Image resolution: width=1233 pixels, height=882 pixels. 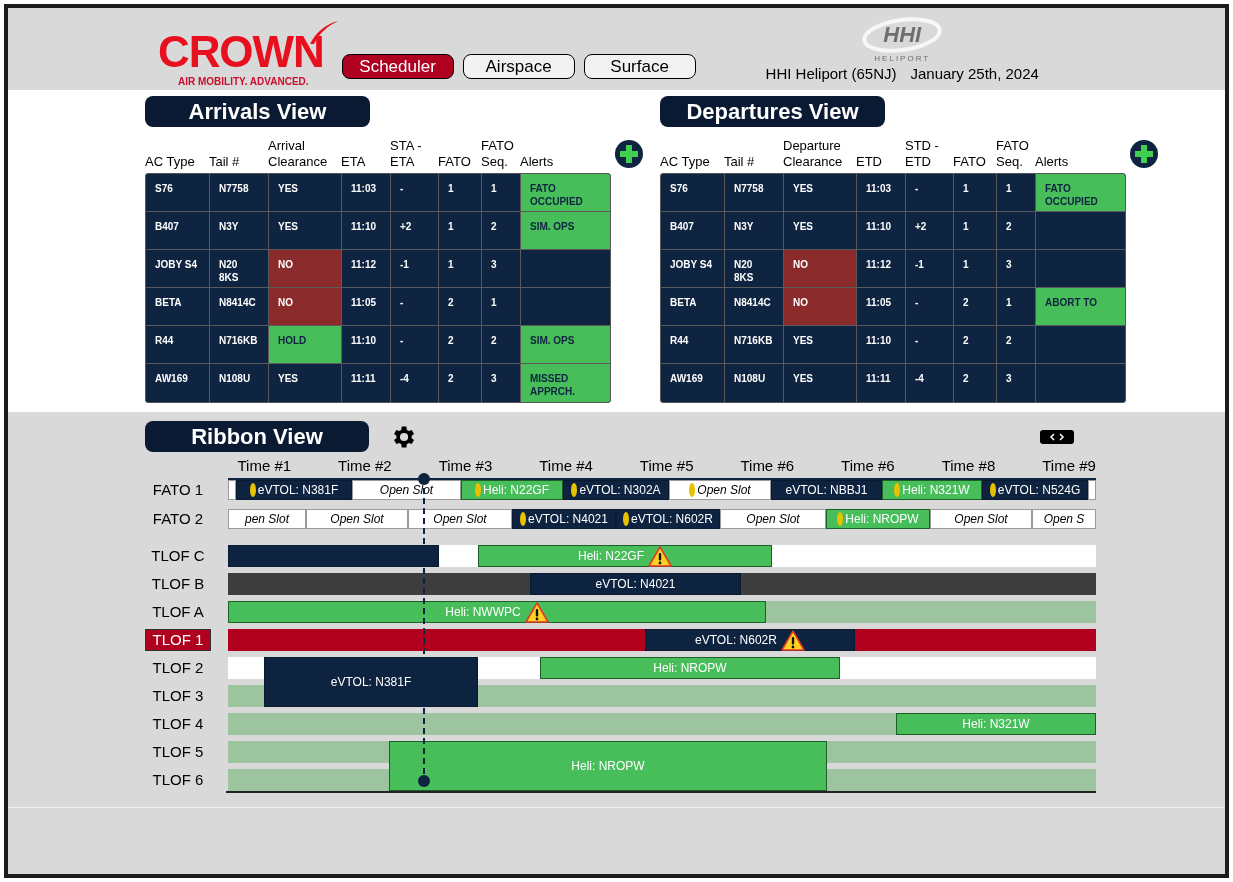 I want to click on row-label: FATO 1, so click(x=178, y=490).